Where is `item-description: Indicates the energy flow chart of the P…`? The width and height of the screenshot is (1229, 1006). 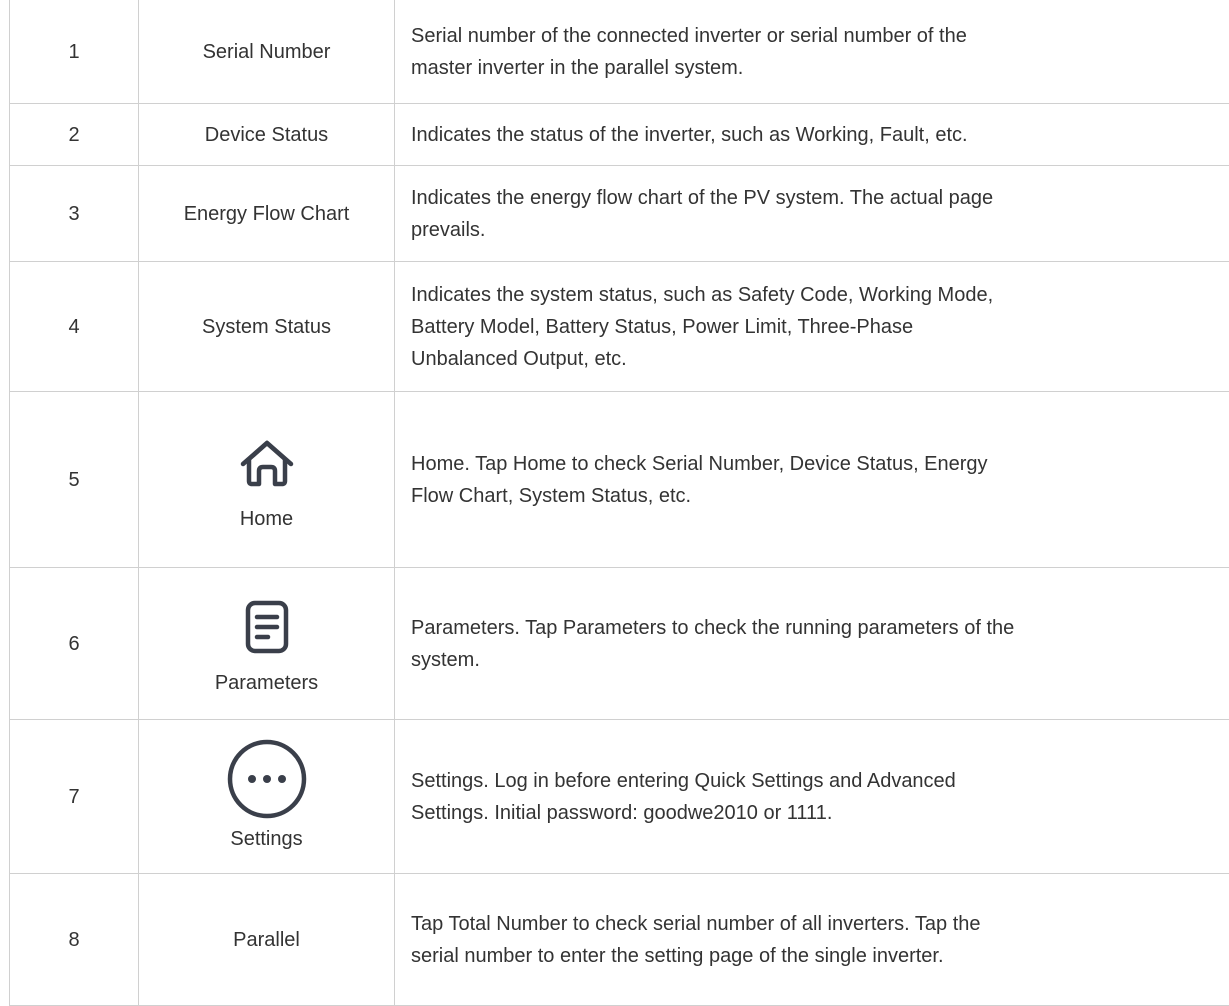
item-description: Indicates the energy flow chart of the P… is located at coordinates (812, 214).